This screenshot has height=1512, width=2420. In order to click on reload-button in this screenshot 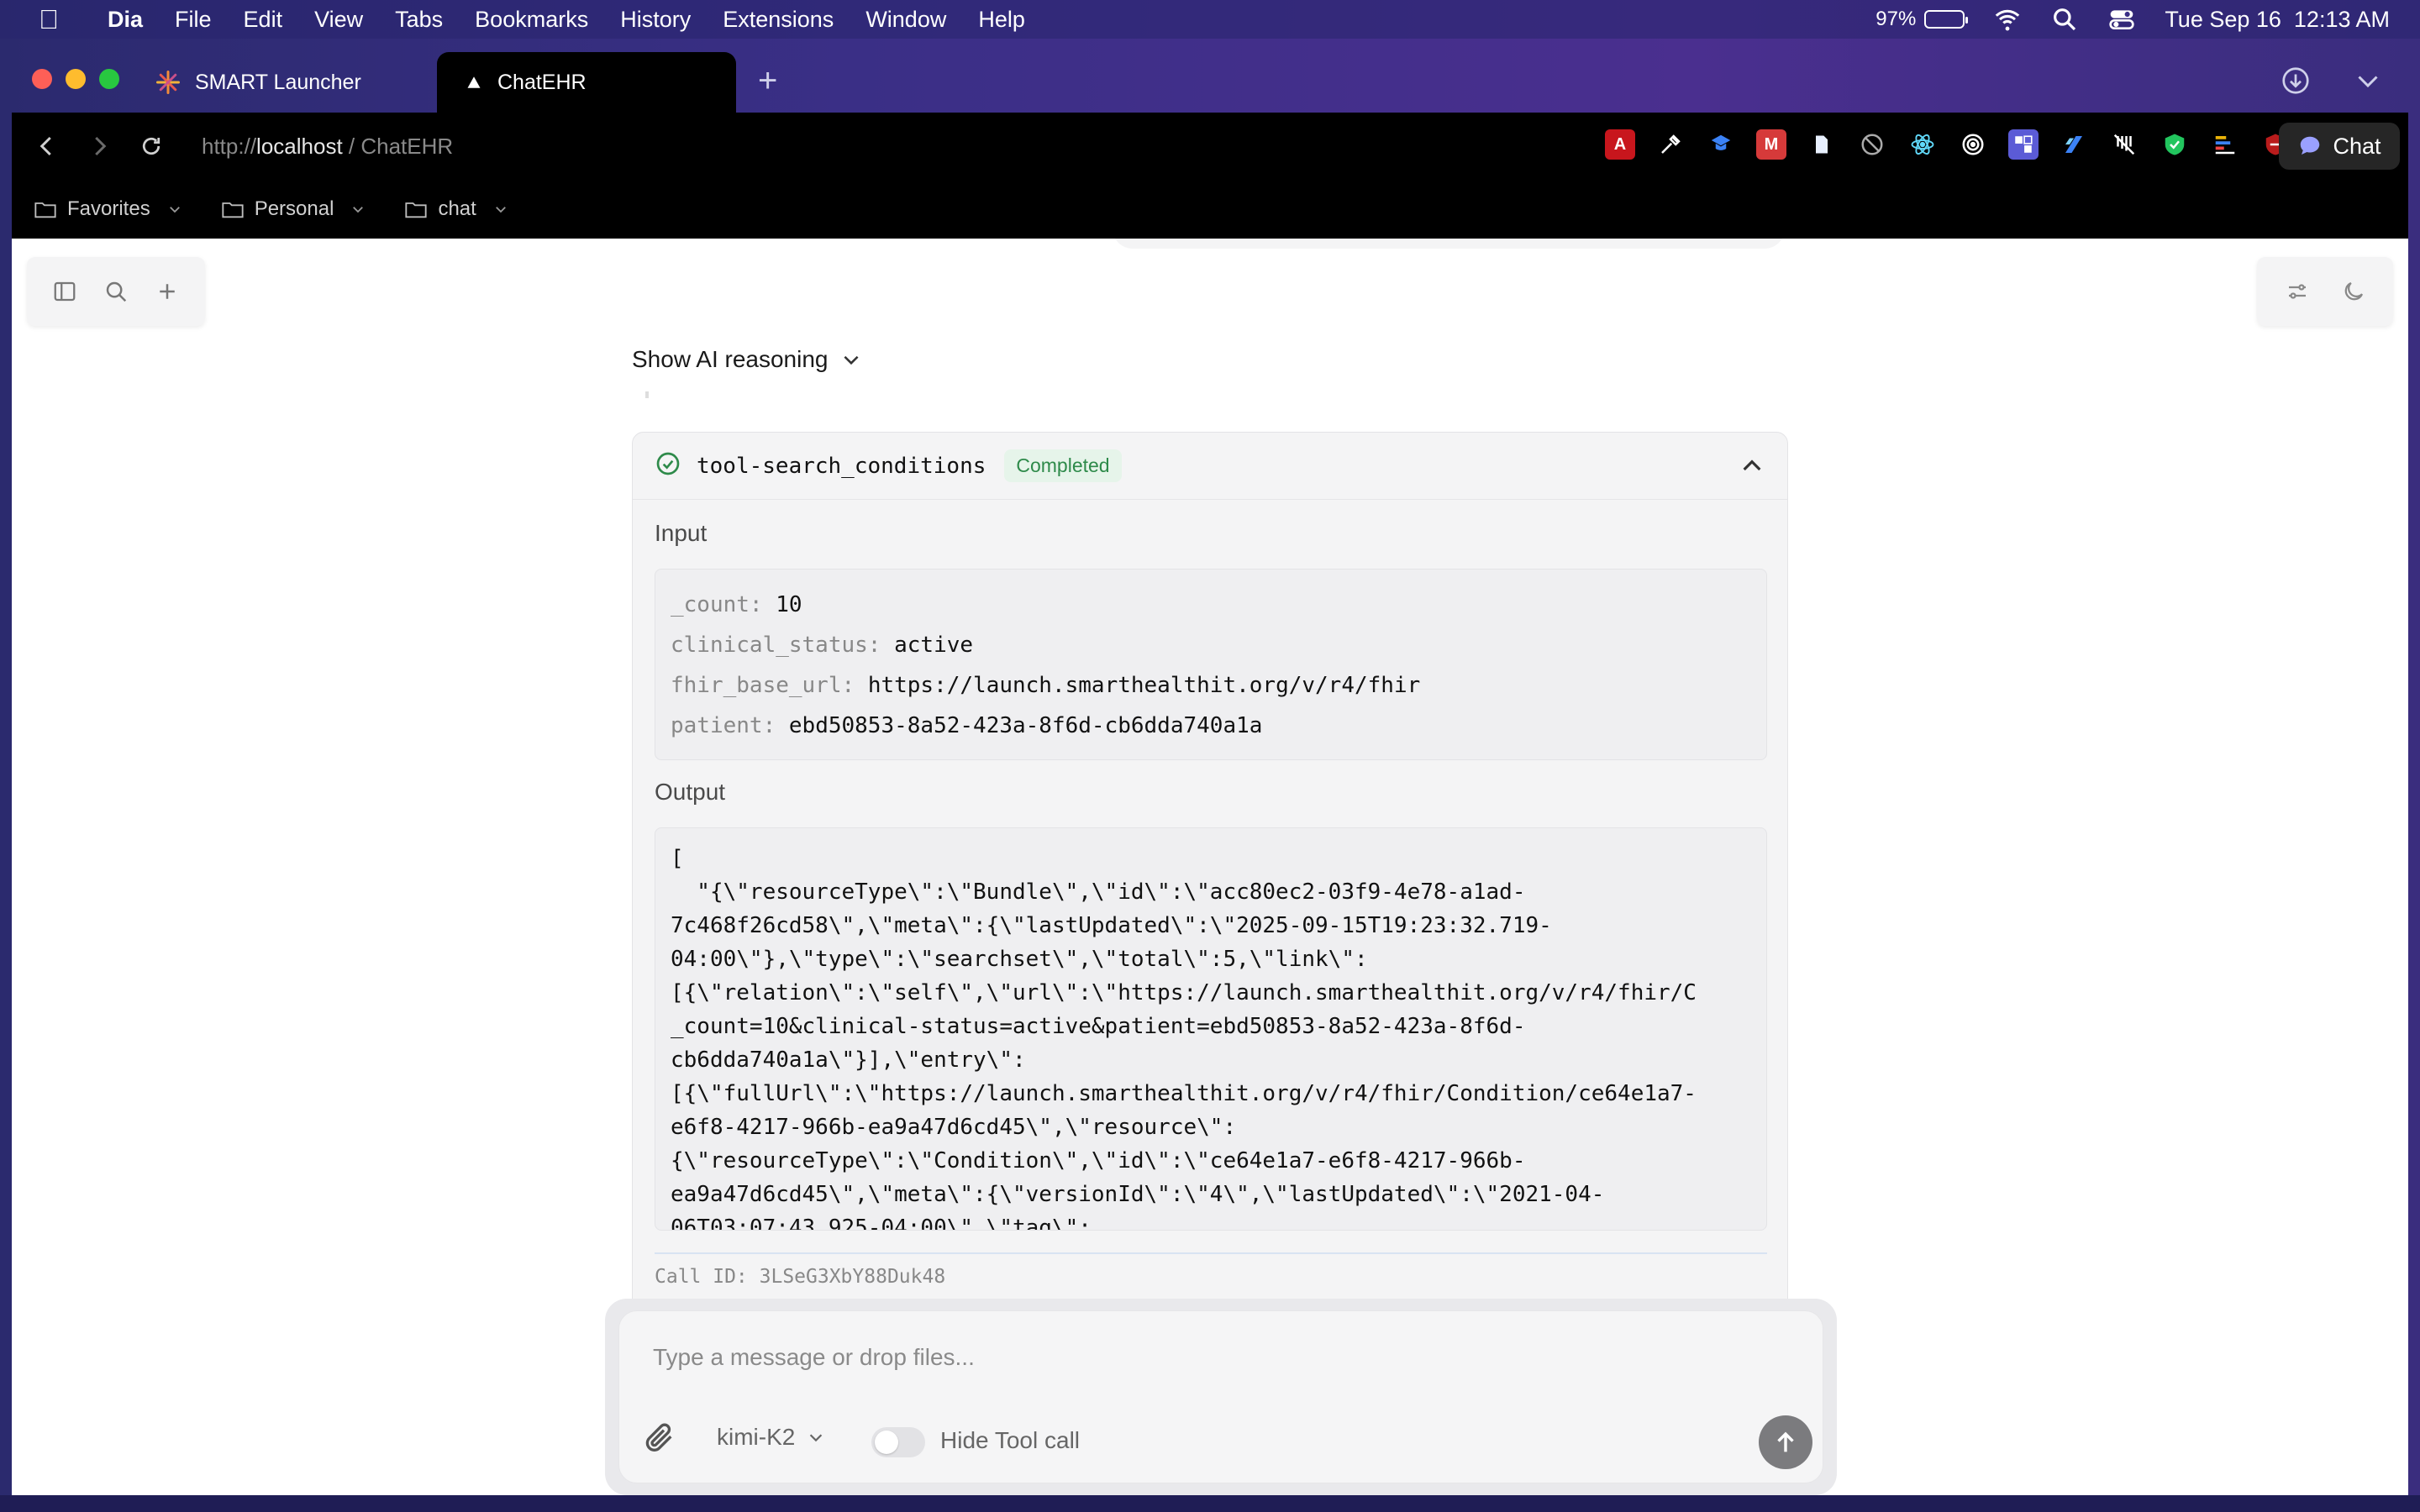, I will do `click(151, 146)`.